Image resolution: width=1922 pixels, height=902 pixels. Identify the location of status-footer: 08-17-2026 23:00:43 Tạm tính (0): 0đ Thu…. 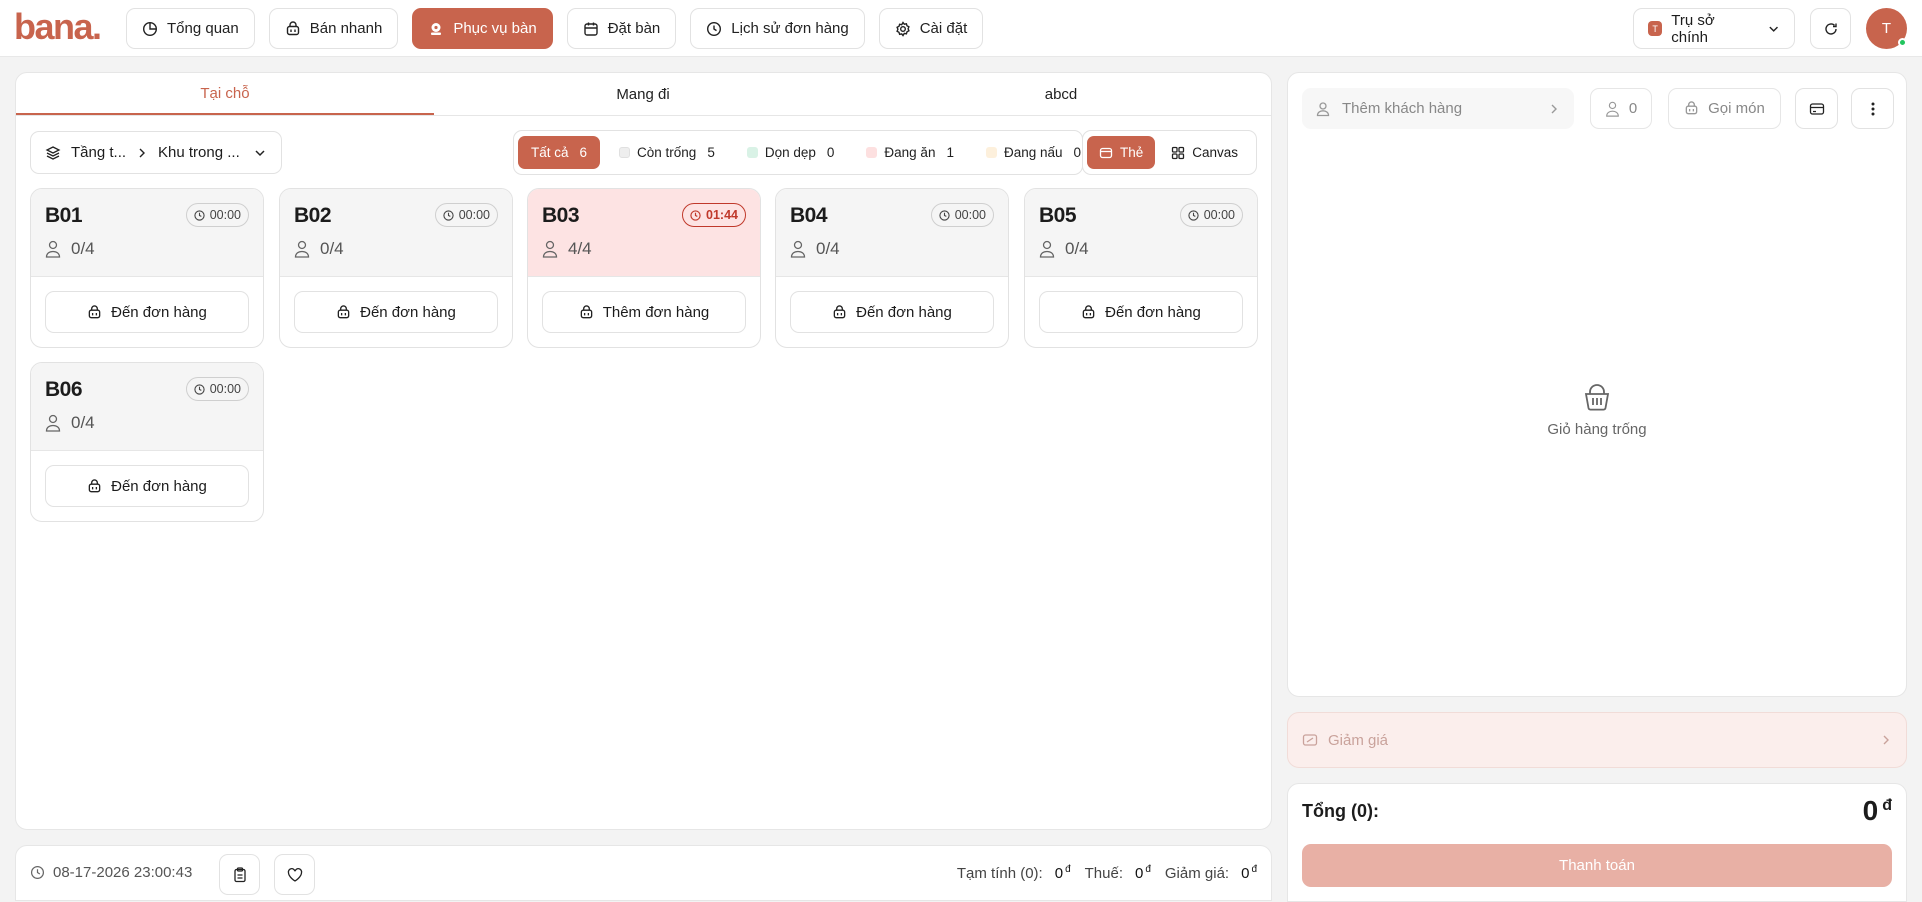
(643, 873).